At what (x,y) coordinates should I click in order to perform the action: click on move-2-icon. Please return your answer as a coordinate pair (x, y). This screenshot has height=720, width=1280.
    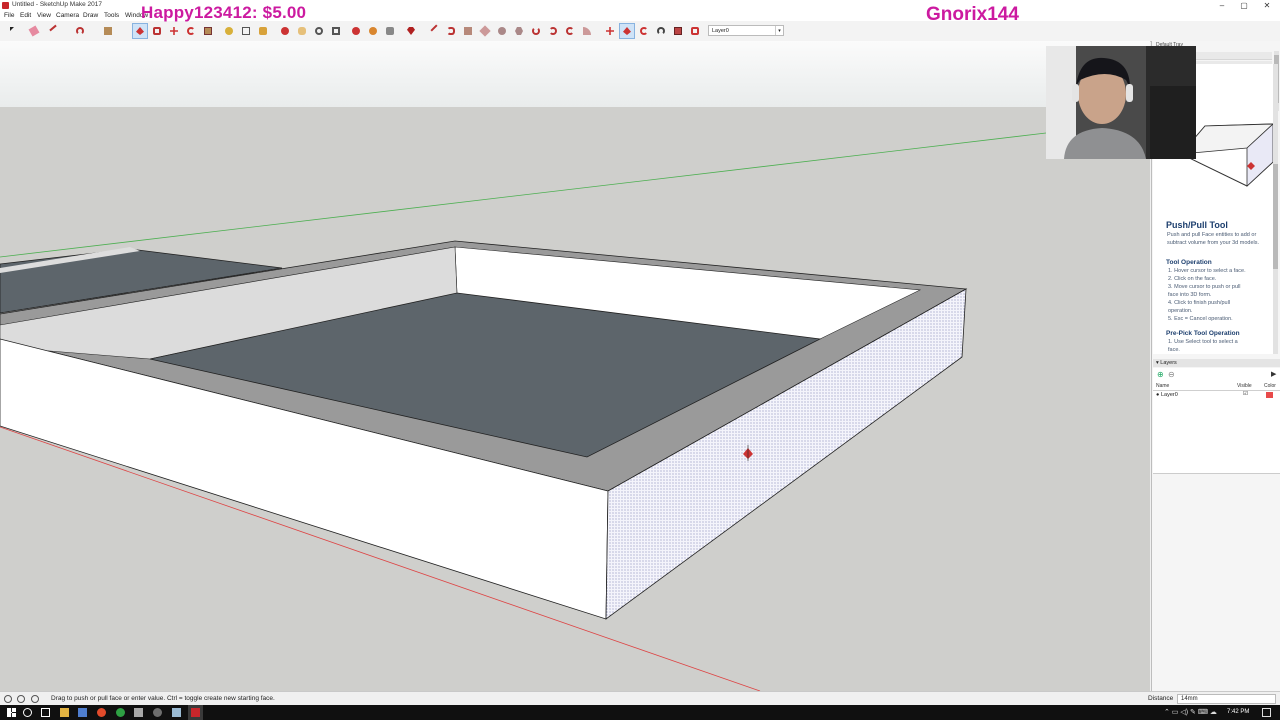
    Looking at the image, I should click on (610, 31).